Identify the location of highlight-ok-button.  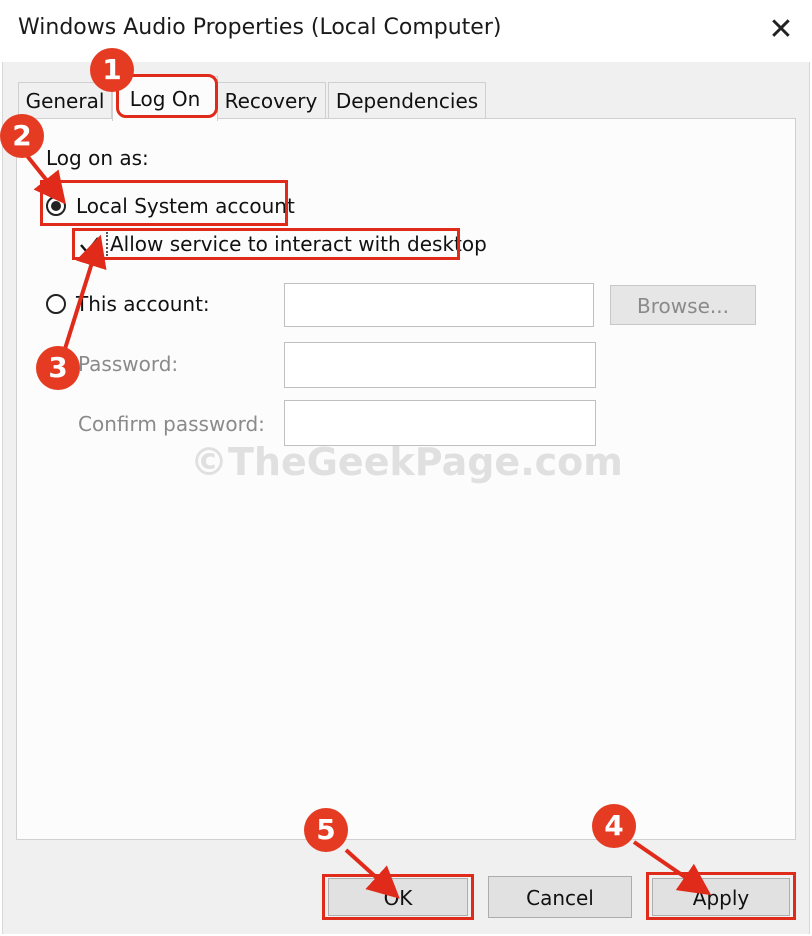
(398, 897).